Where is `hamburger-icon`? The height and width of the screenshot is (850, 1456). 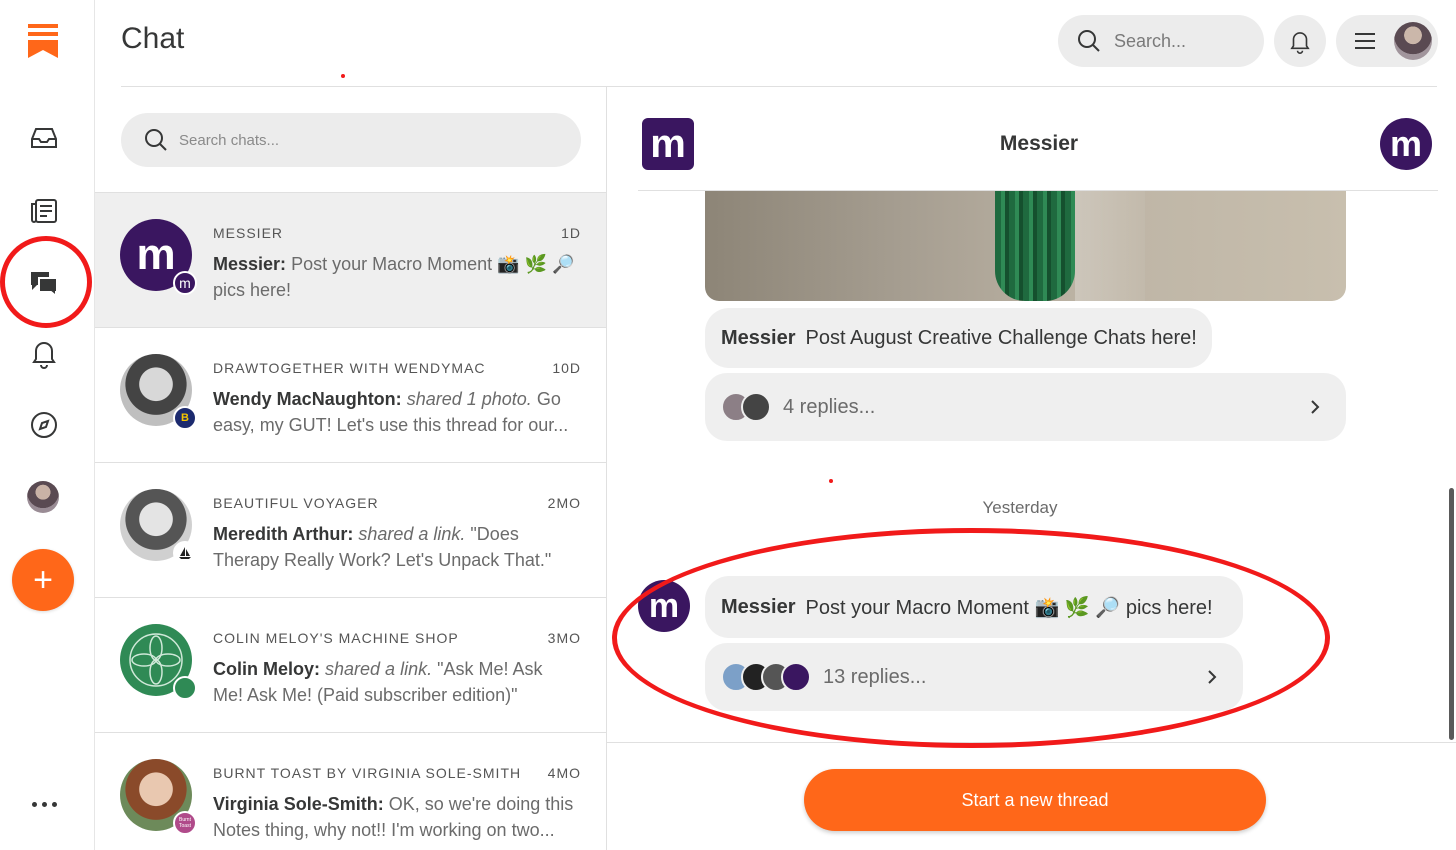 hamburger-icon is located at coordinates (1365, 41).